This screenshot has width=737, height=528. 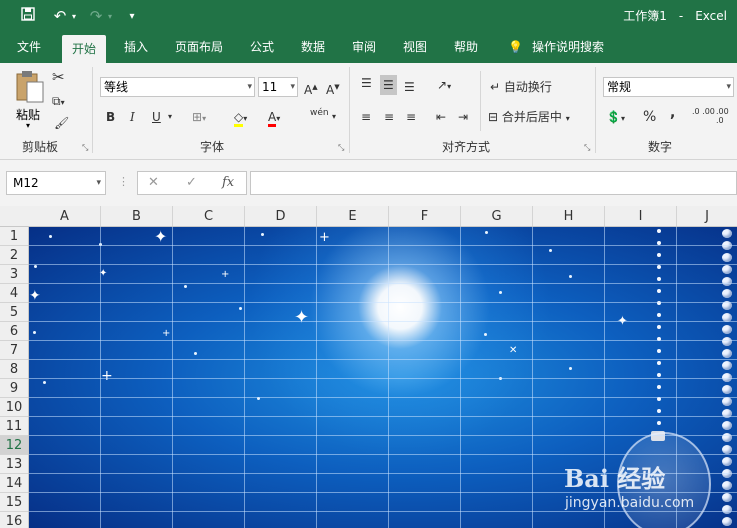 What do you see at coordinates (463, 117) in the screenshot?
I see `increase-indent-icon: ⇥` at bounding box center [463, 117].